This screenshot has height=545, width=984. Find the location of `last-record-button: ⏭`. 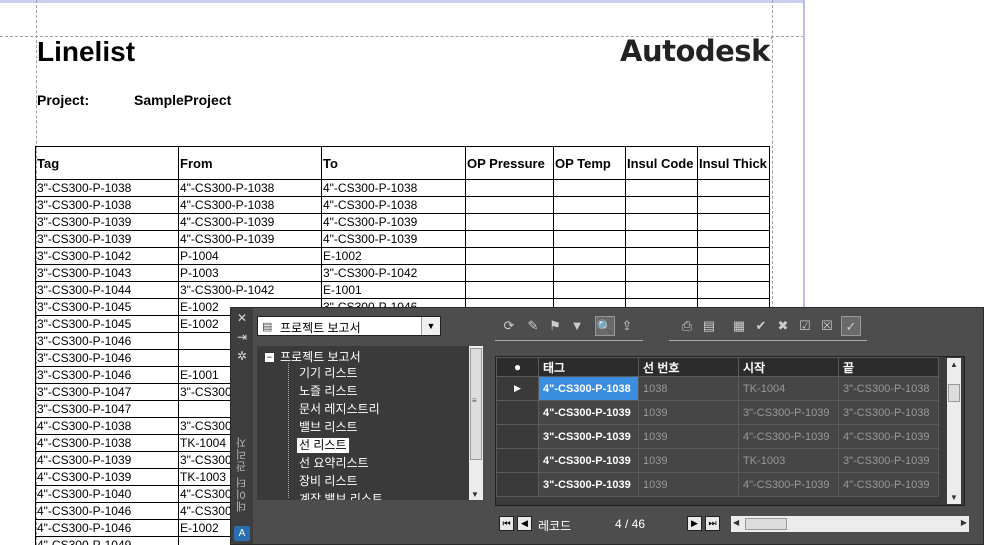

last-record-button: ⏭ is located at coordinates (712, 523).